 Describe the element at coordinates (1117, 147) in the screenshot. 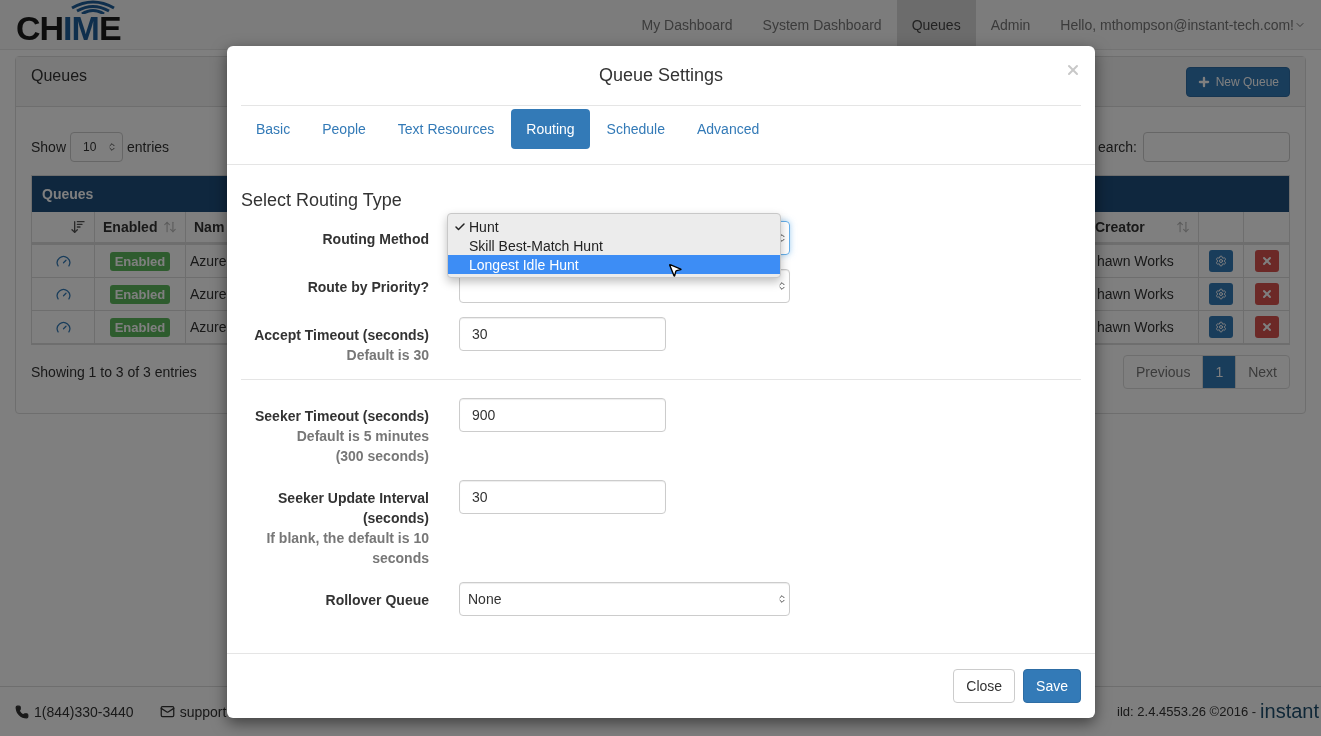

I see `search-label: earch:` at that location.